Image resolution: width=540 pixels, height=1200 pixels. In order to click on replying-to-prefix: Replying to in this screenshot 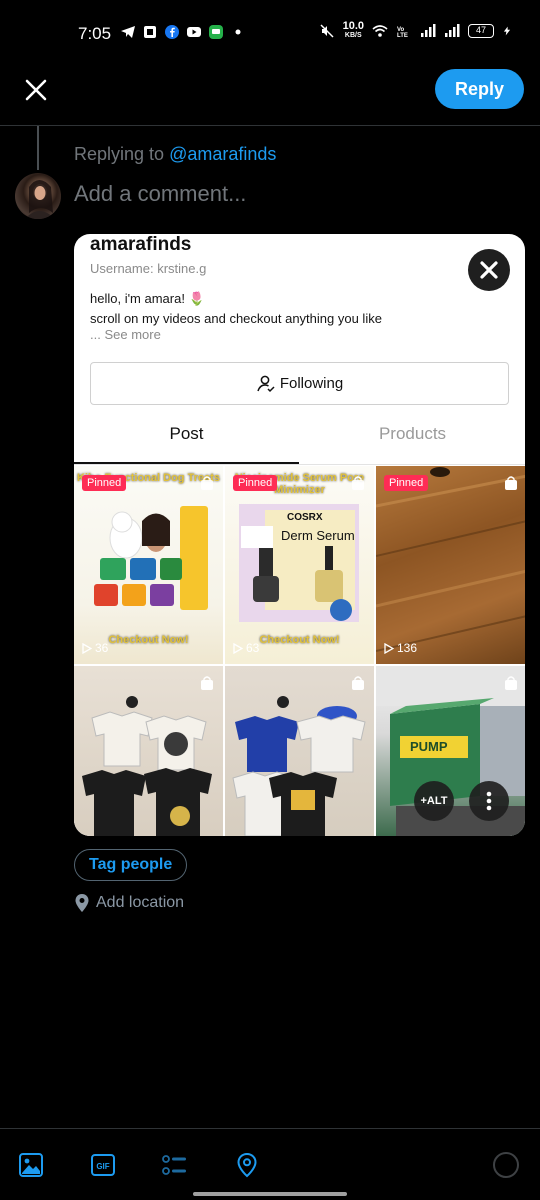, I will do `click(122, 154)`.